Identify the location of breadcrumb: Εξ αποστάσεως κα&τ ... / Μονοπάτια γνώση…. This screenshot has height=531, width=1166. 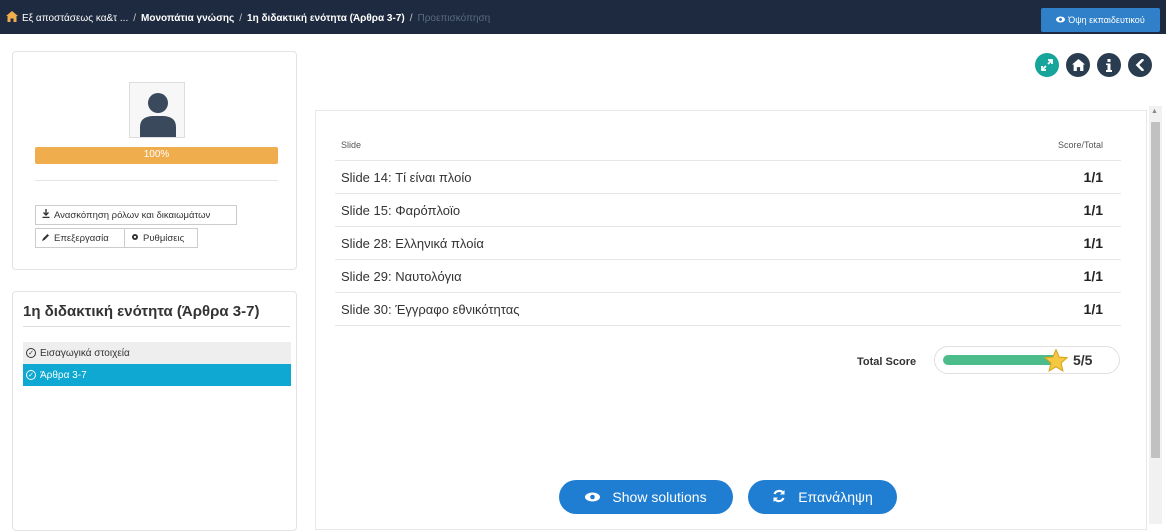
(248, 18).